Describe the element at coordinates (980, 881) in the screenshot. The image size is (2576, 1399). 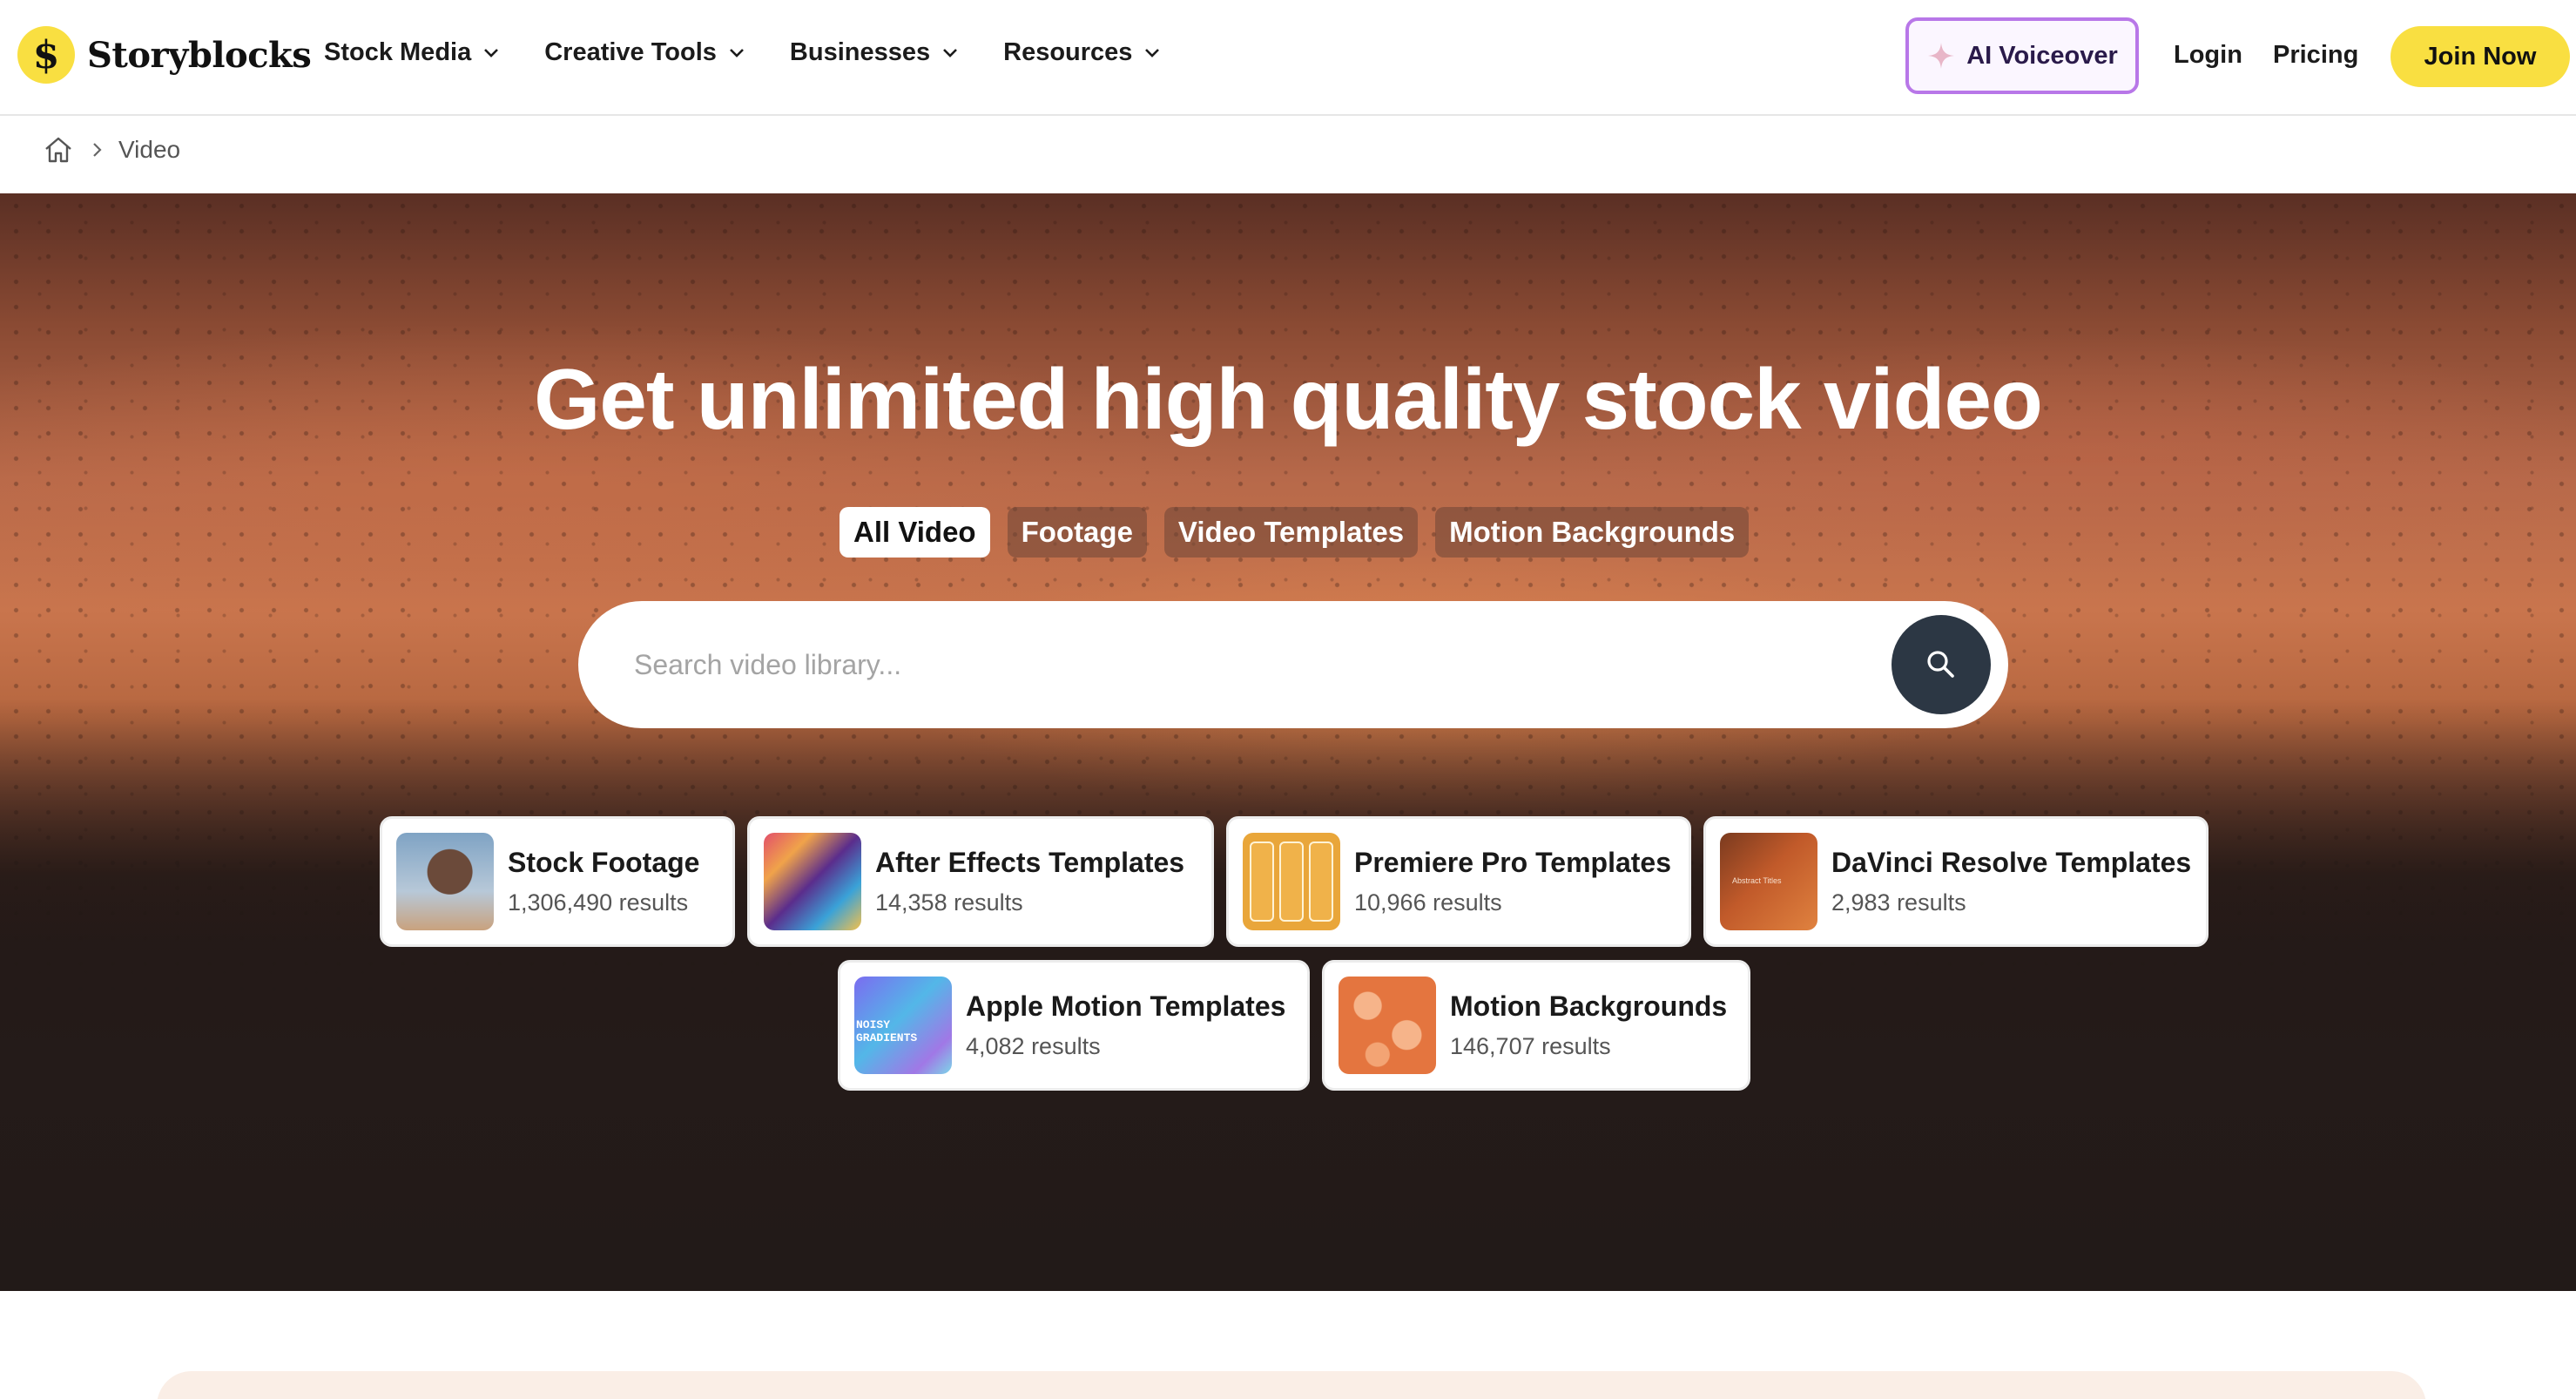
I see `category-after-effects-templates: After Effects Templates 14,358 results` at that location.